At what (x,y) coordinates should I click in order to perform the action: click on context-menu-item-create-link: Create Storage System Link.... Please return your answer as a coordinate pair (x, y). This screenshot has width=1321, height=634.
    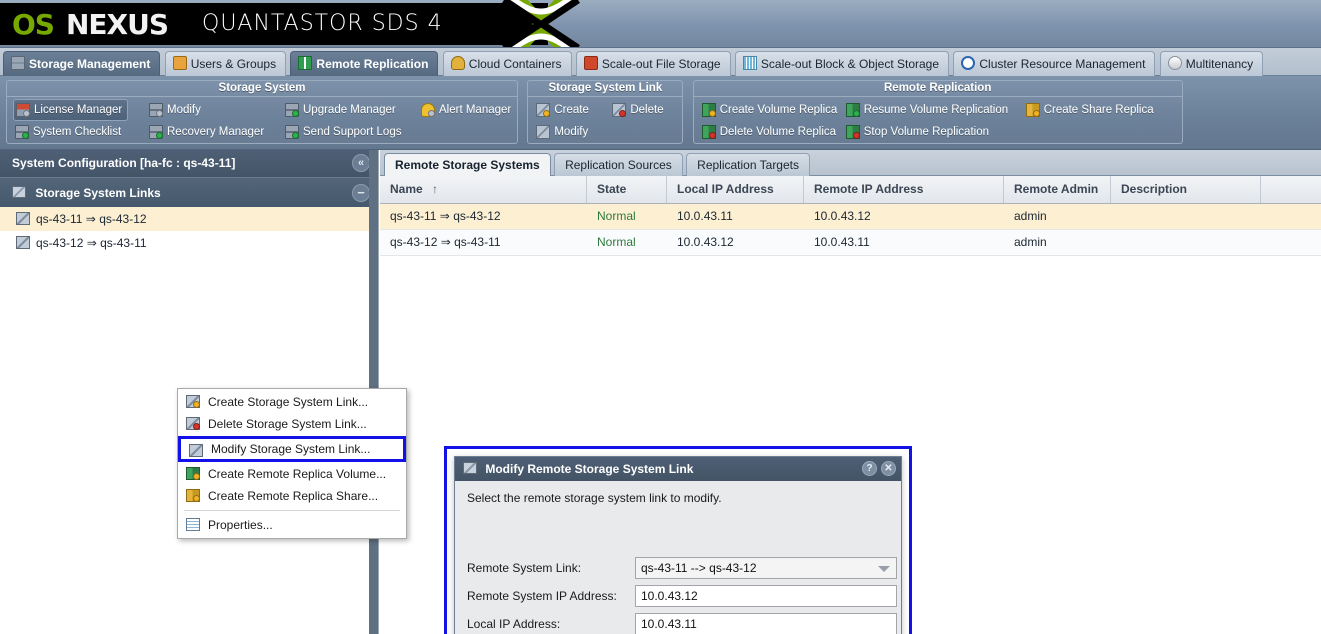
    Looking at the image, I should click on (292, 402).